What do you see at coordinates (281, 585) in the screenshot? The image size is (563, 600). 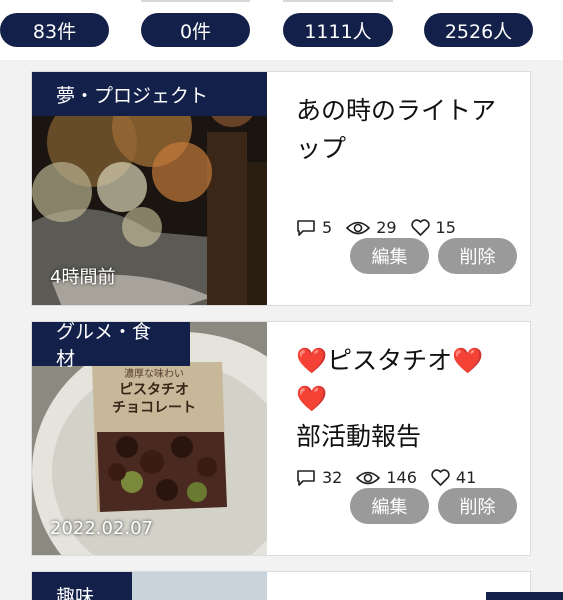 I see `post-card: 趣味` at bounding box center [281, 585].